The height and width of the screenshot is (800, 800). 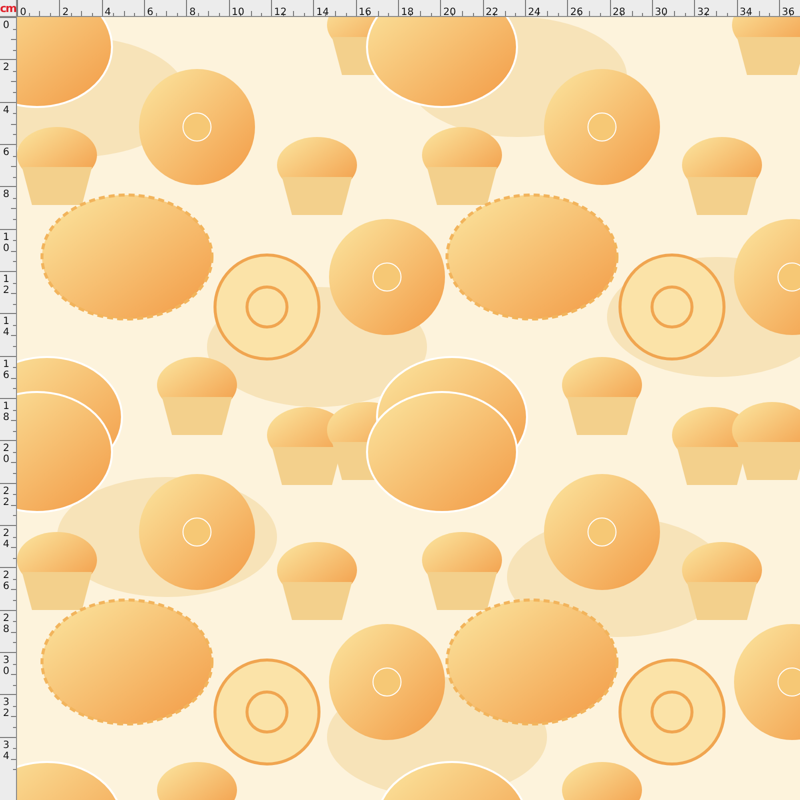 What do you see at coordinates (788, 11) in the screenshot?
I see `ruler-label: 36` at bounding box center [788, 11].